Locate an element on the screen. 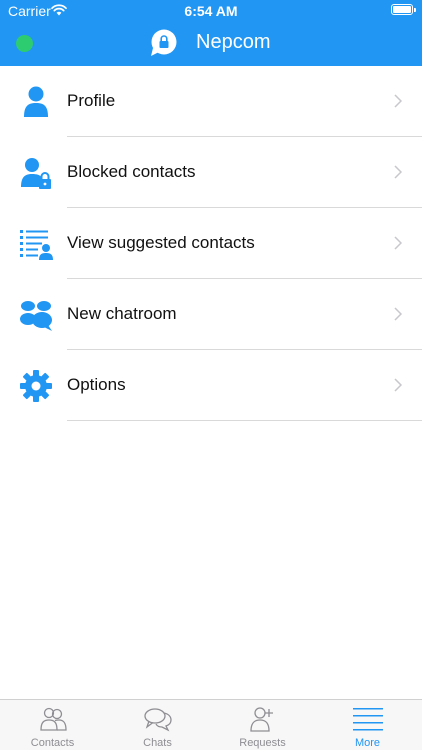 The width and height of the screenshot is (422, 751). tab-chats: Chats is located at coordinates (157, 725).